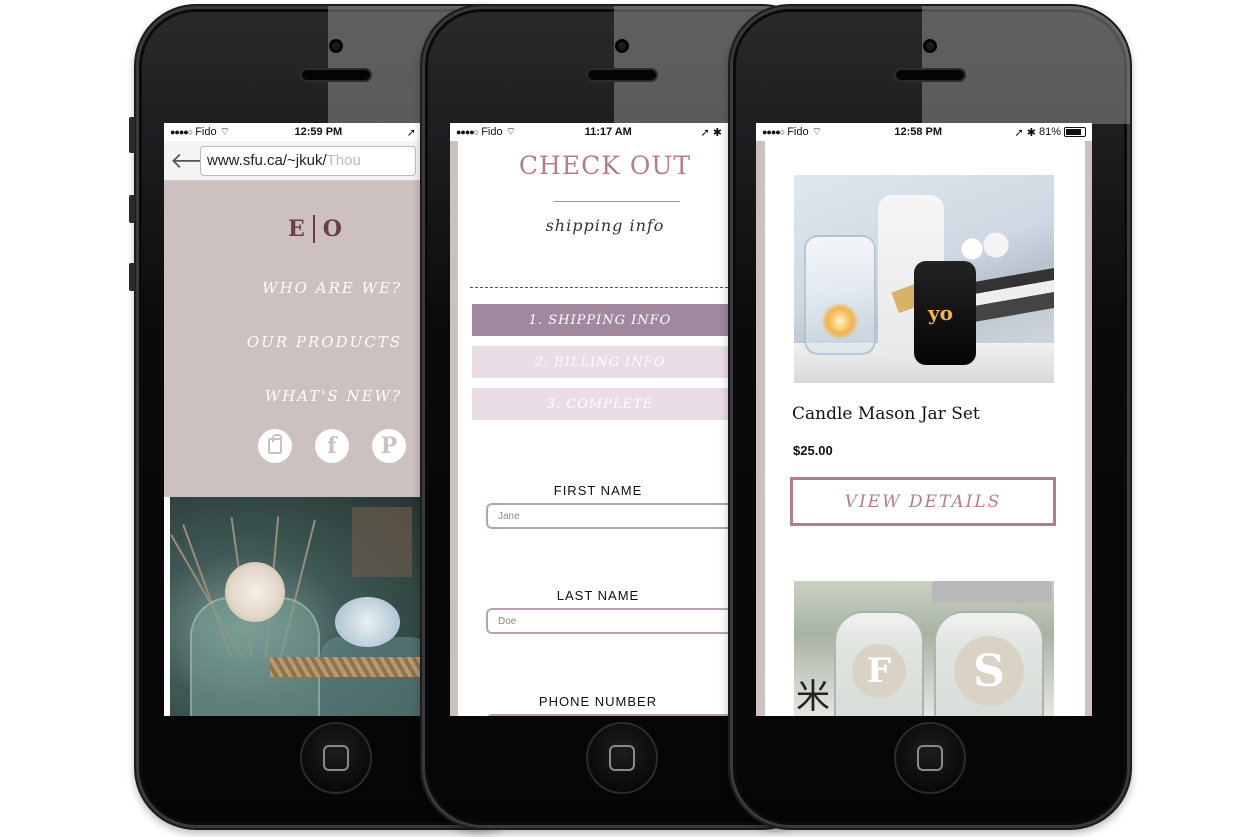 The image size is (1240, 837). Describe the element at coordinates (275, 446) in the screenshot. I see `shopping-bag-icon` at that location.